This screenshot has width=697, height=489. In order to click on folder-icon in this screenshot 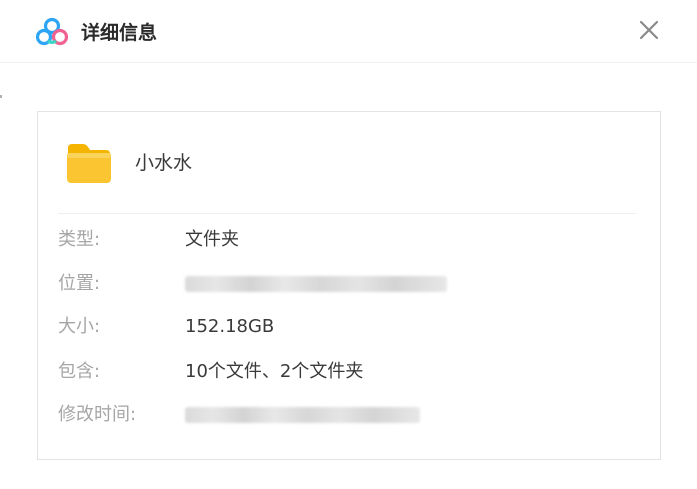, I will do `click(89, 163)`.